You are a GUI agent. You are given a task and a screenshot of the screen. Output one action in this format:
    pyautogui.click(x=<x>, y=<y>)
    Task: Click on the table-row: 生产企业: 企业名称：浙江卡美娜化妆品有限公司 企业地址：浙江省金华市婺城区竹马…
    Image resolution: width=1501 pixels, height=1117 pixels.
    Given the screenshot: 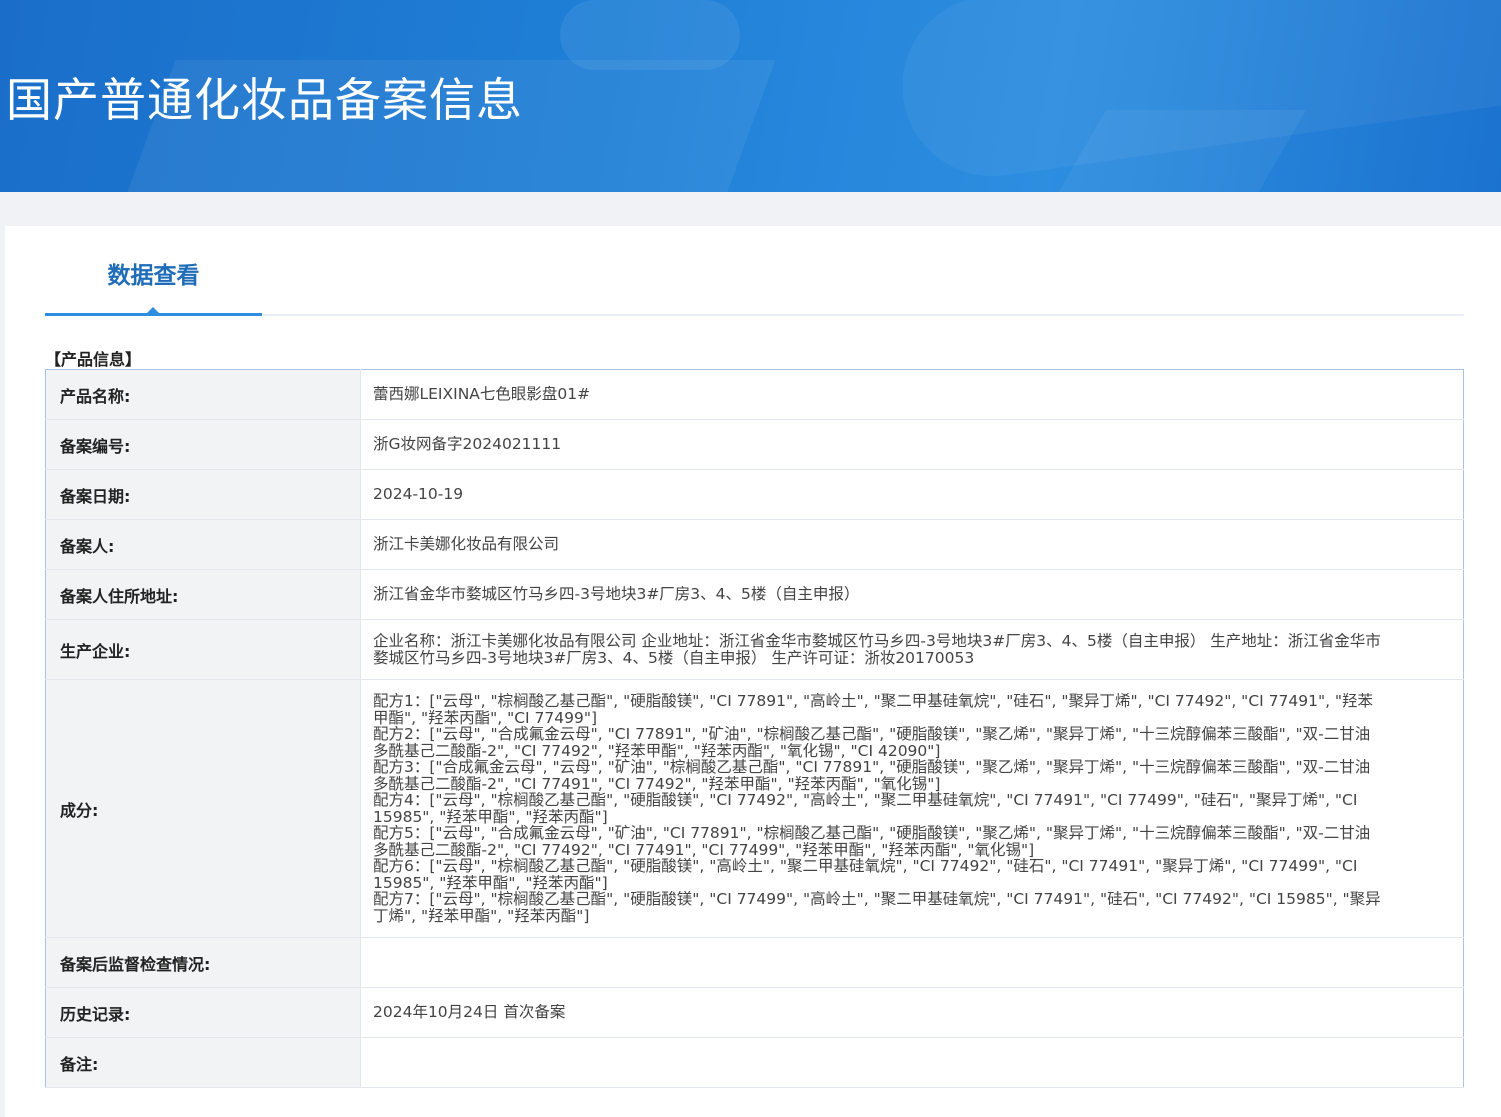 What is the action you would take?
    pyautogui.click(x=754, y=649)
    